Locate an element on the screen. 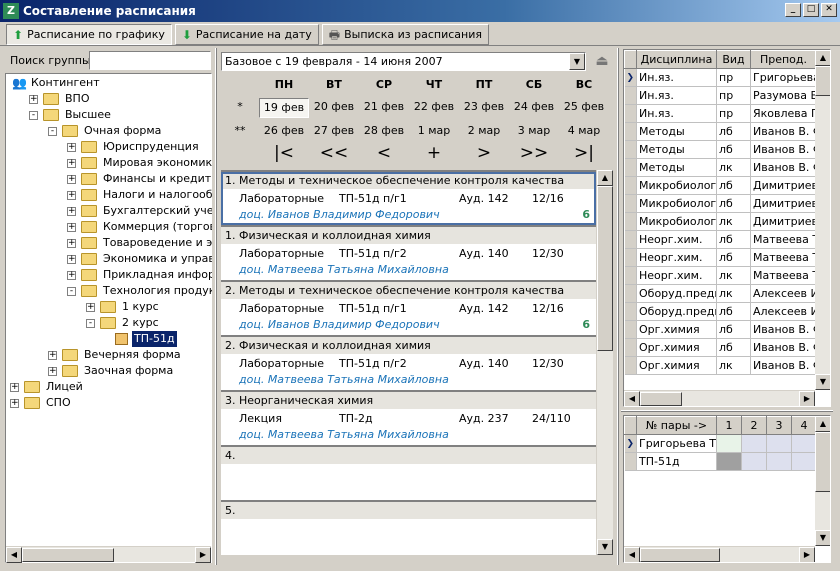  table-row: МетодылбИванов В. Ф. is located at coordinates (720, 149).